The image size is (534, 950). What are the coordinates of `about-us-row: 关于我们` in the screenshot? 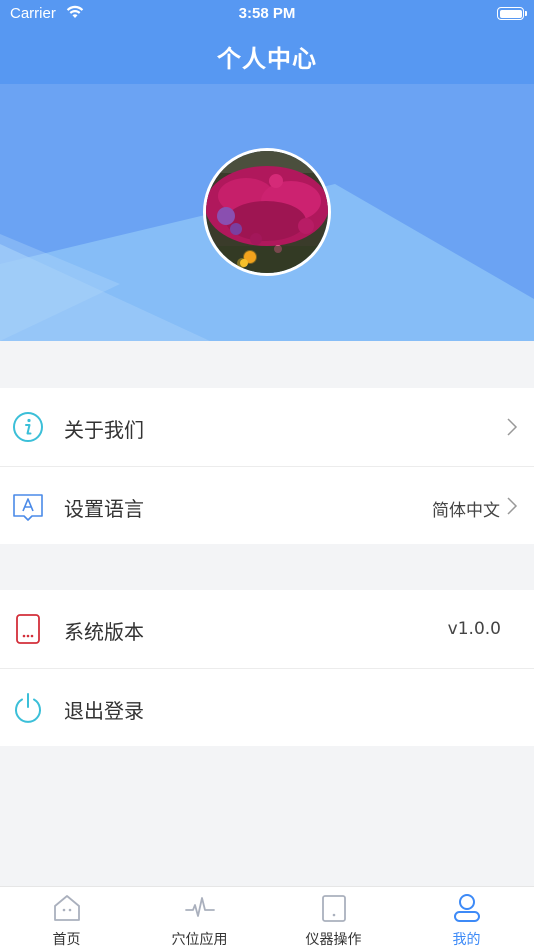 It's located at (267, 427).